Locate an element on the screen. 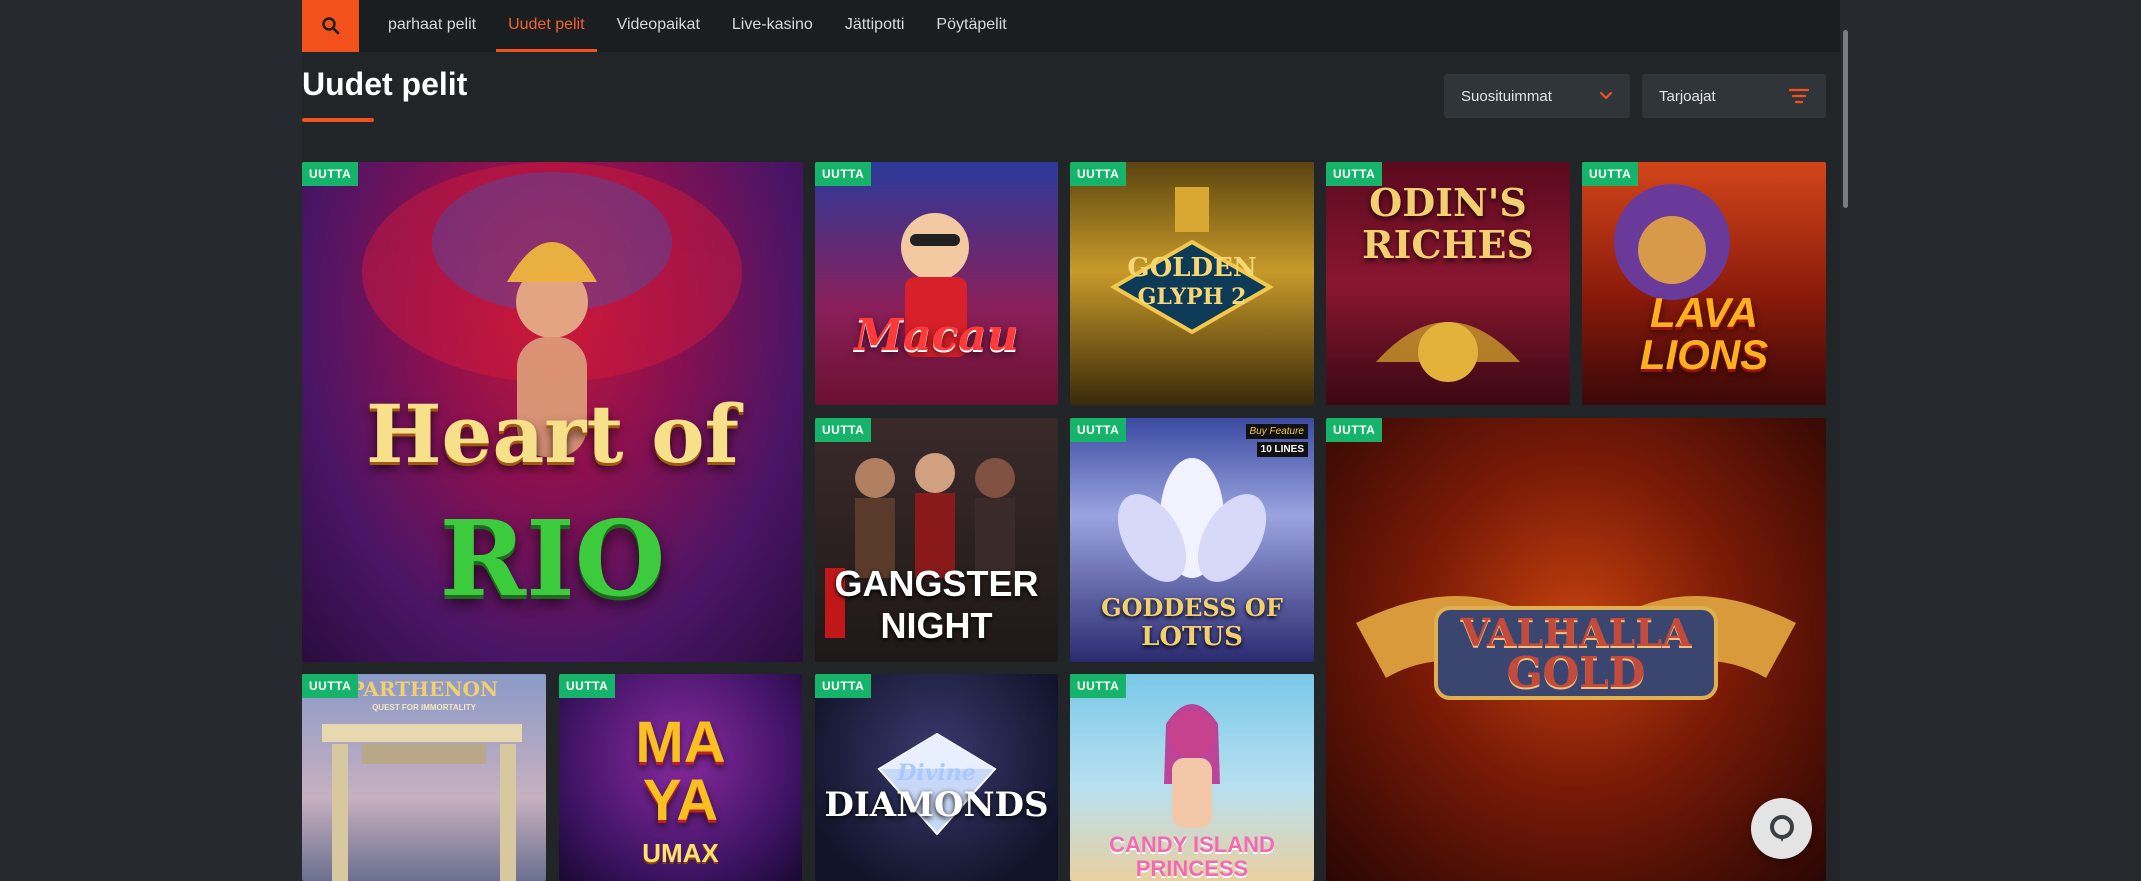 The height and width of the screenshot is (881, 2141). game-title-line2: YA is located at coordinates (680, 800).